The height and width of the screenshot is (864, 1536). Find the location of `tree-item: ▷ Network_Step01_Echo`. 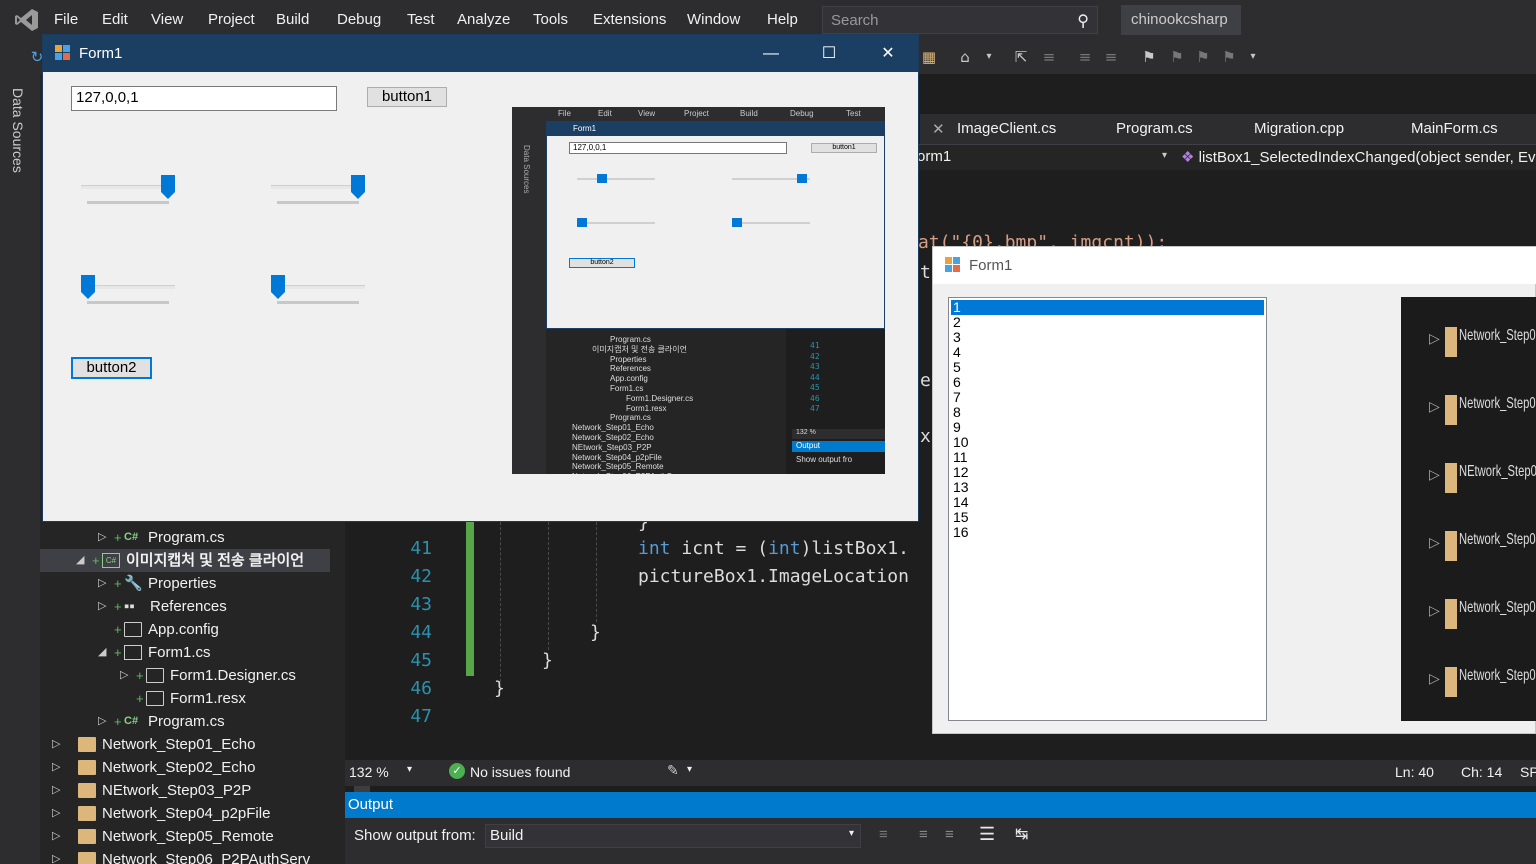

tree-item: ▷ Network_Step01_Echo is located at coordinates (185, 744).